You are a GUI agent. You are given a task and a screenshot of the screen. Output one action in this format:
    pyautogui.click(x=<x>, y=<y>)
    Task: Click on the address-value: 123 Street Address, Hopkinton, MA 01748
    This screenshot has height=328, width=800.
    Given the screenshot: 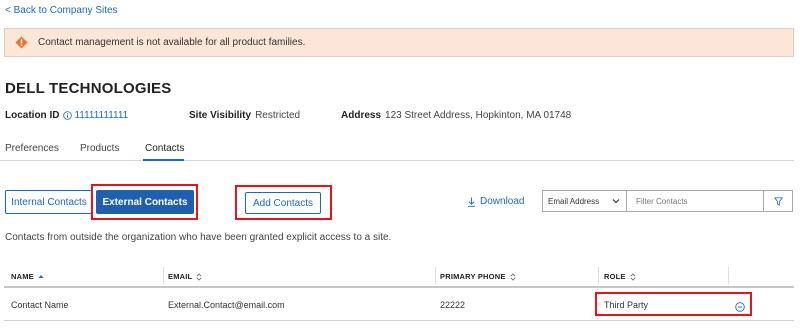 What is the action you would take?
    pyautogui.click(x=478, y=115)
    